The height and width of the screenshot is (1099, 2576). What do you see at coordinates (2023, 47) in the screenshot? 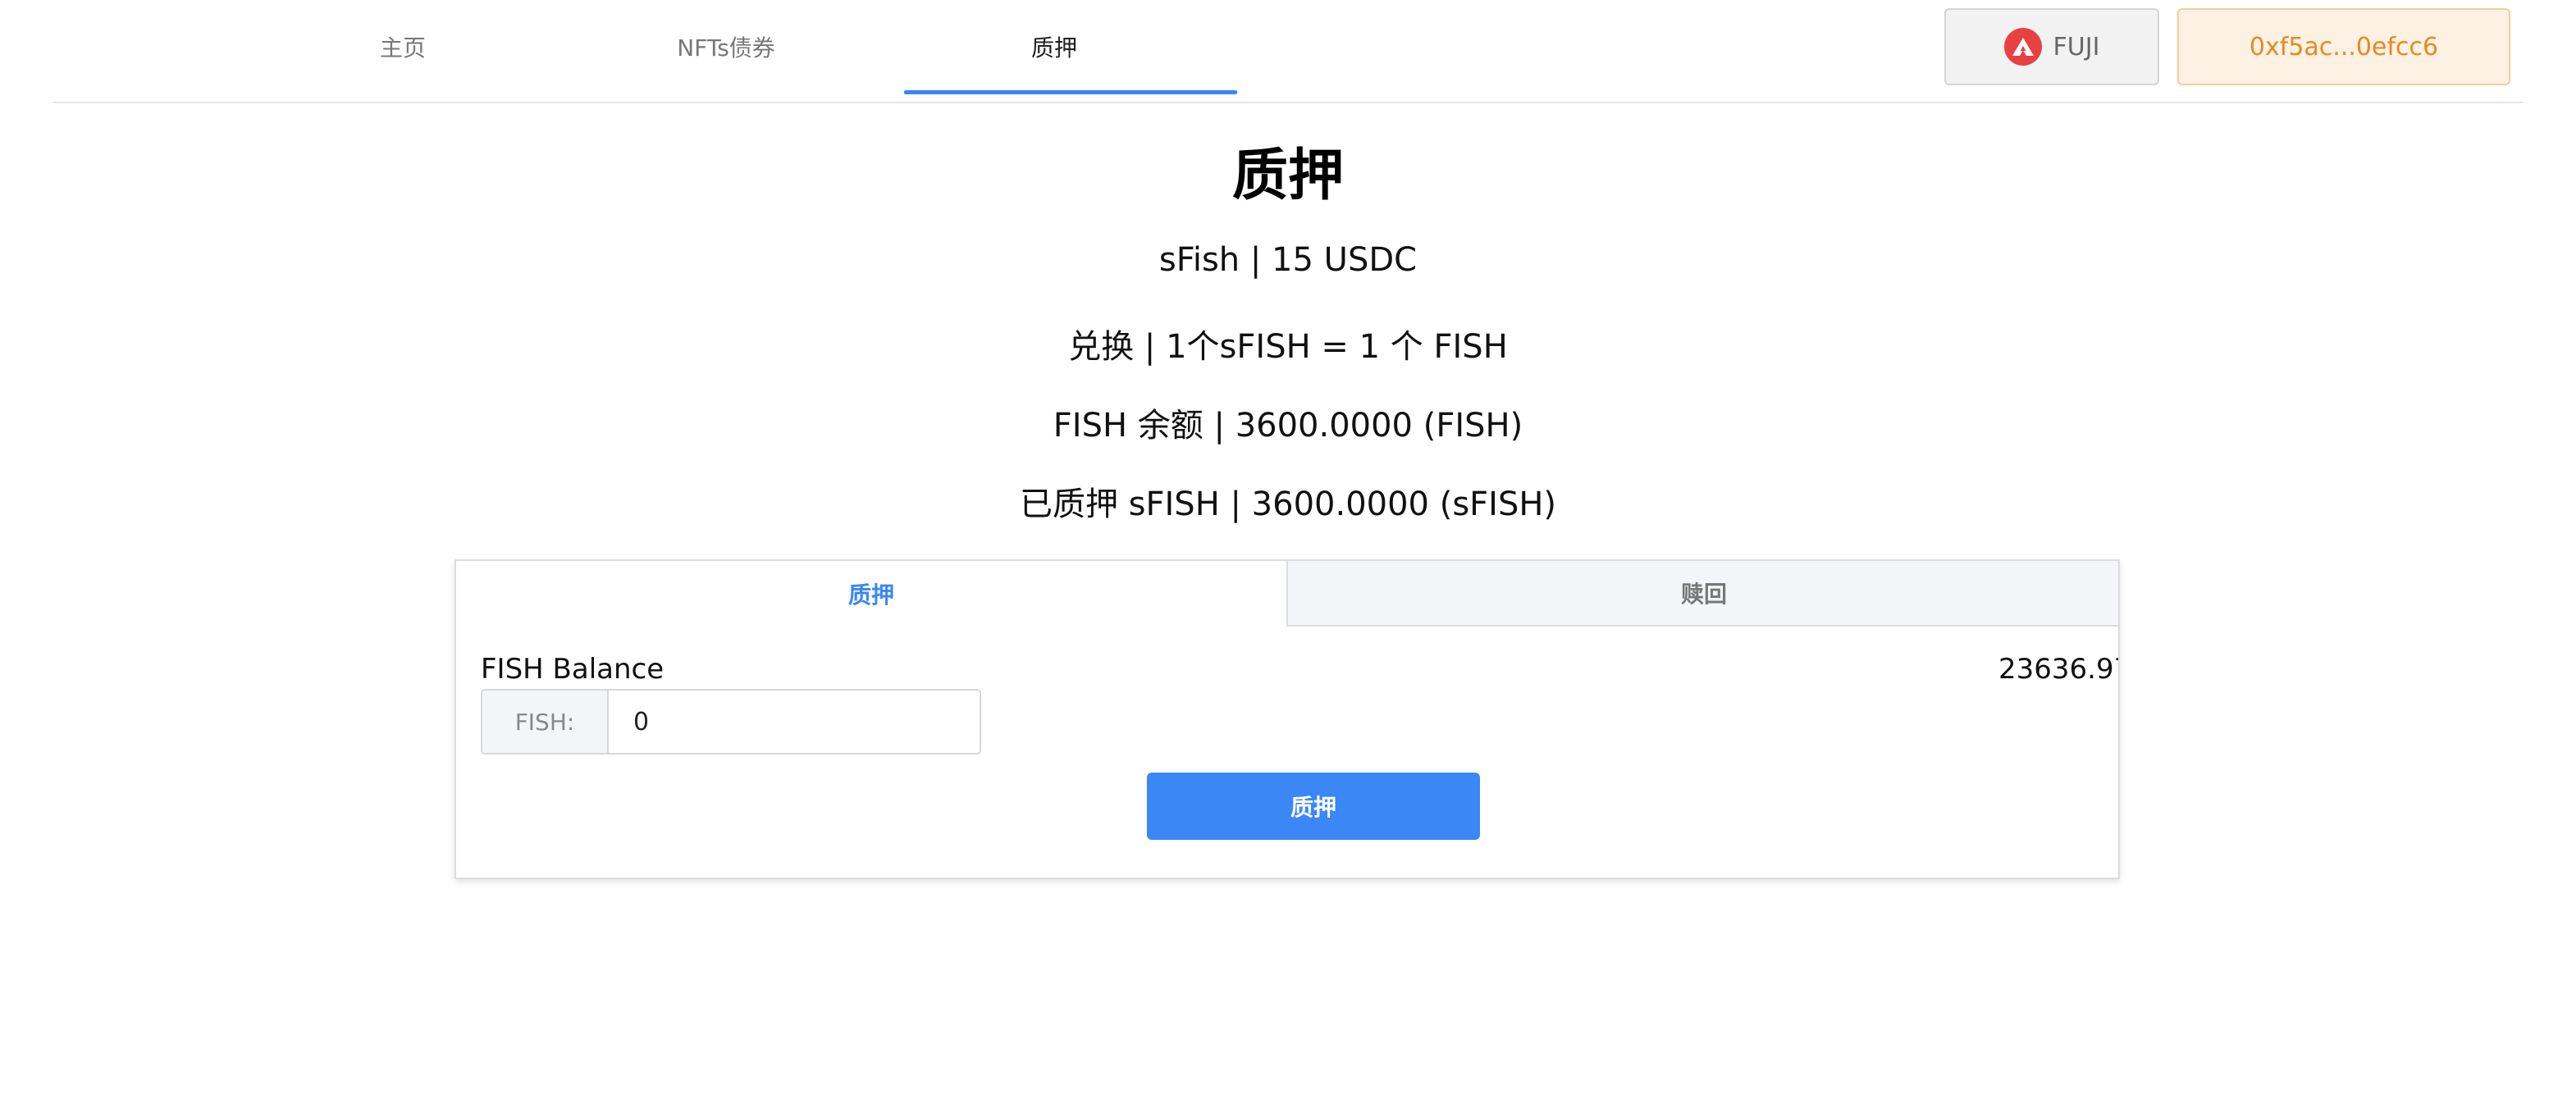
I see `avalanche-logo-icon` at bounding box center [2023, 47].